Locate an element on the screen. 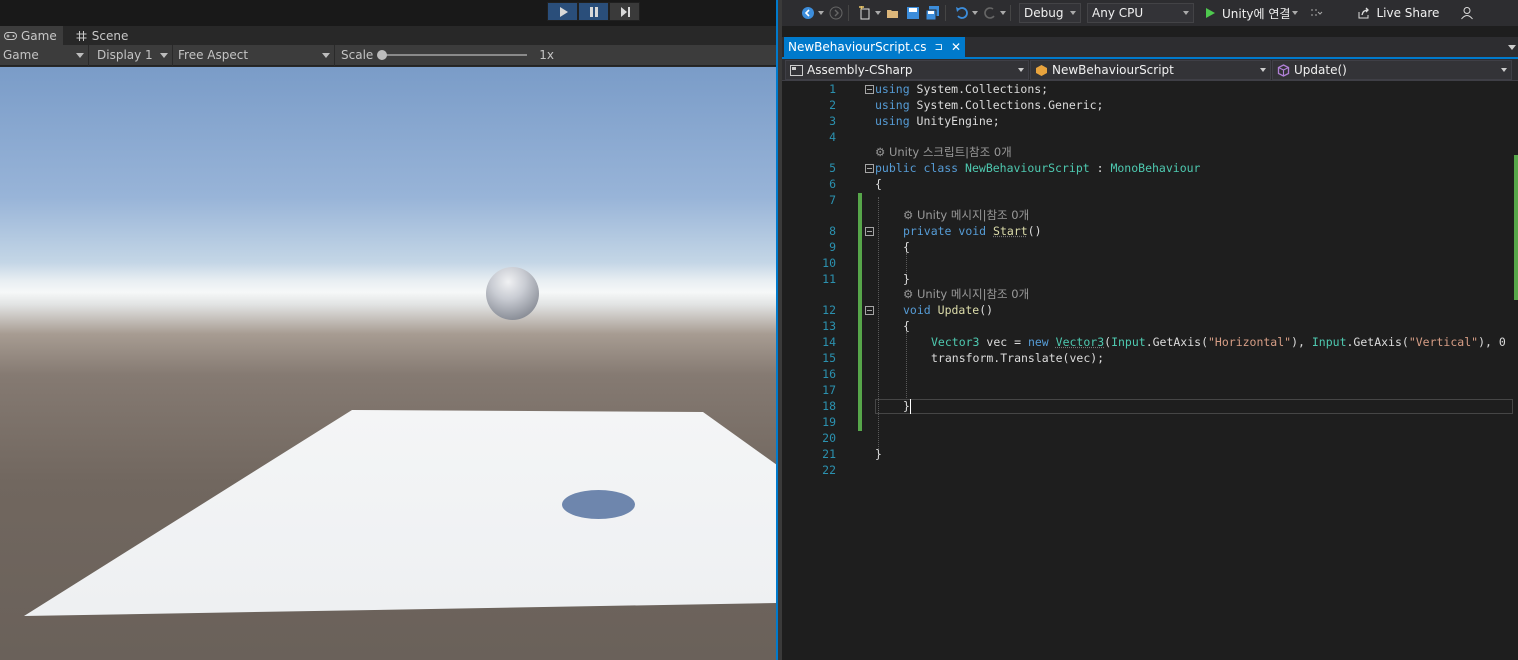  keyword-token: using is located at coordinates (892, 121).